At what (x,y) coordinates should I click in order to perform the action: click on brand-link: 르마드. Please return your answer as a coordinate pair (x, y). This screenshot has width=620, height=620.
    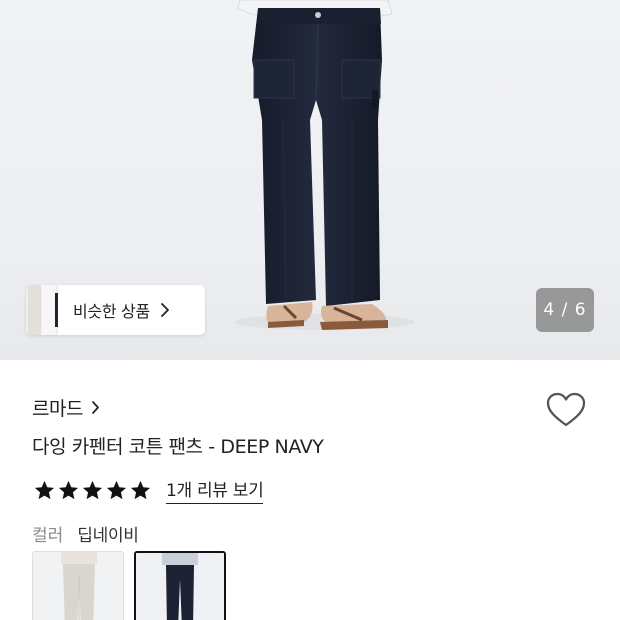
    Looking at the image, I should click on (66, 407).